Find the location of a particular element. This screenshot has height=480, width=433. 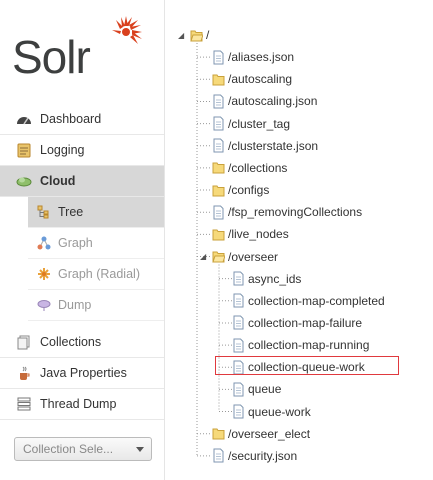

tree-node: /live_nodes is located at coordinates (250, 234).